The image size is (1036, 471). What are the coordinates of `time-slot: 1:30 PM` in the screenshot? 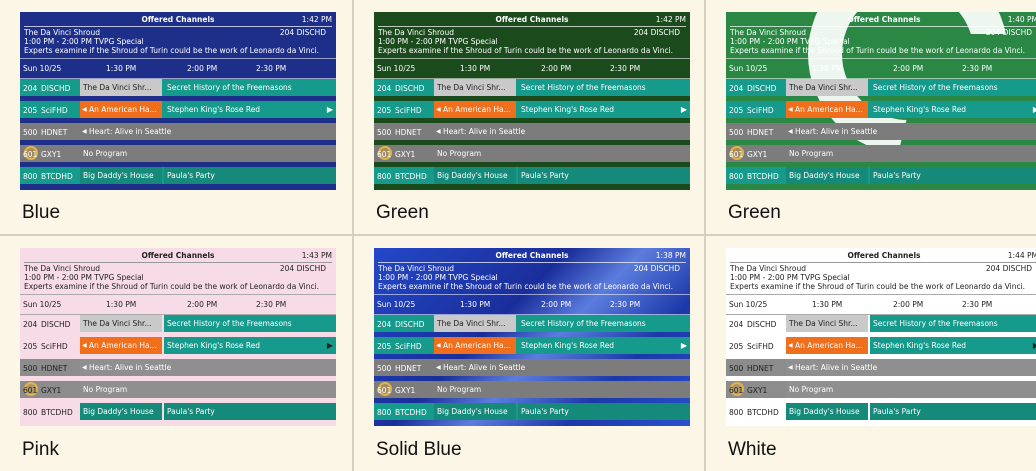 It's located at (121, 304).